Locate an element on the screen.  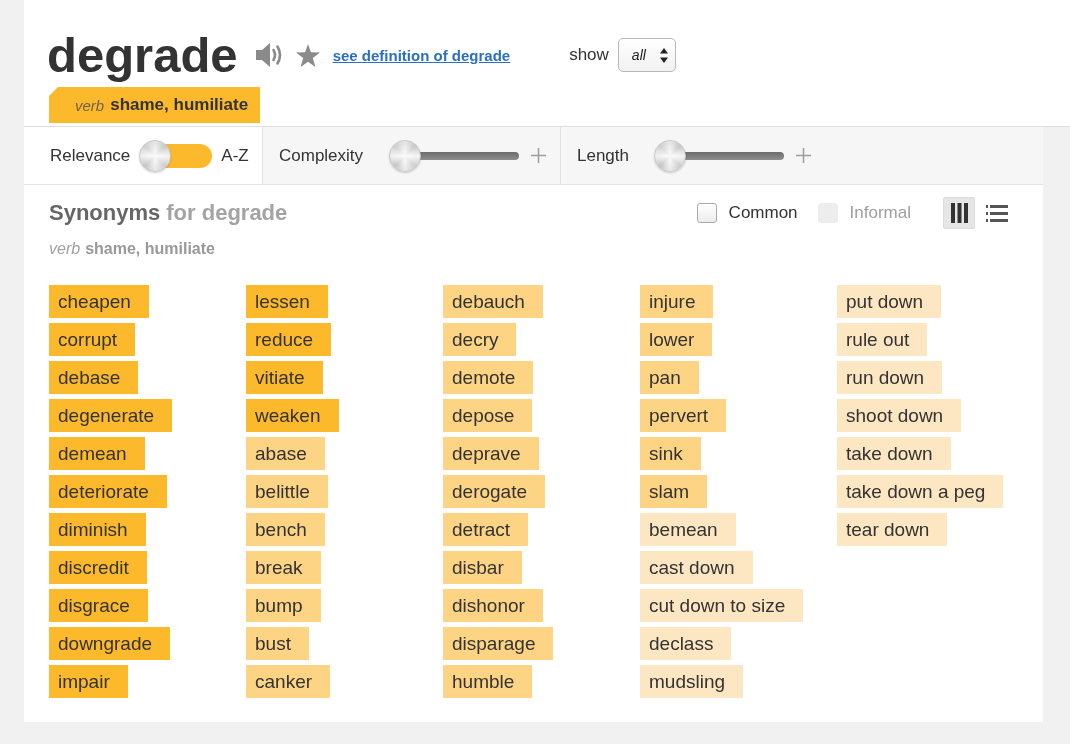
sort-option-label: A-Z is located at coordinates (235, 155).